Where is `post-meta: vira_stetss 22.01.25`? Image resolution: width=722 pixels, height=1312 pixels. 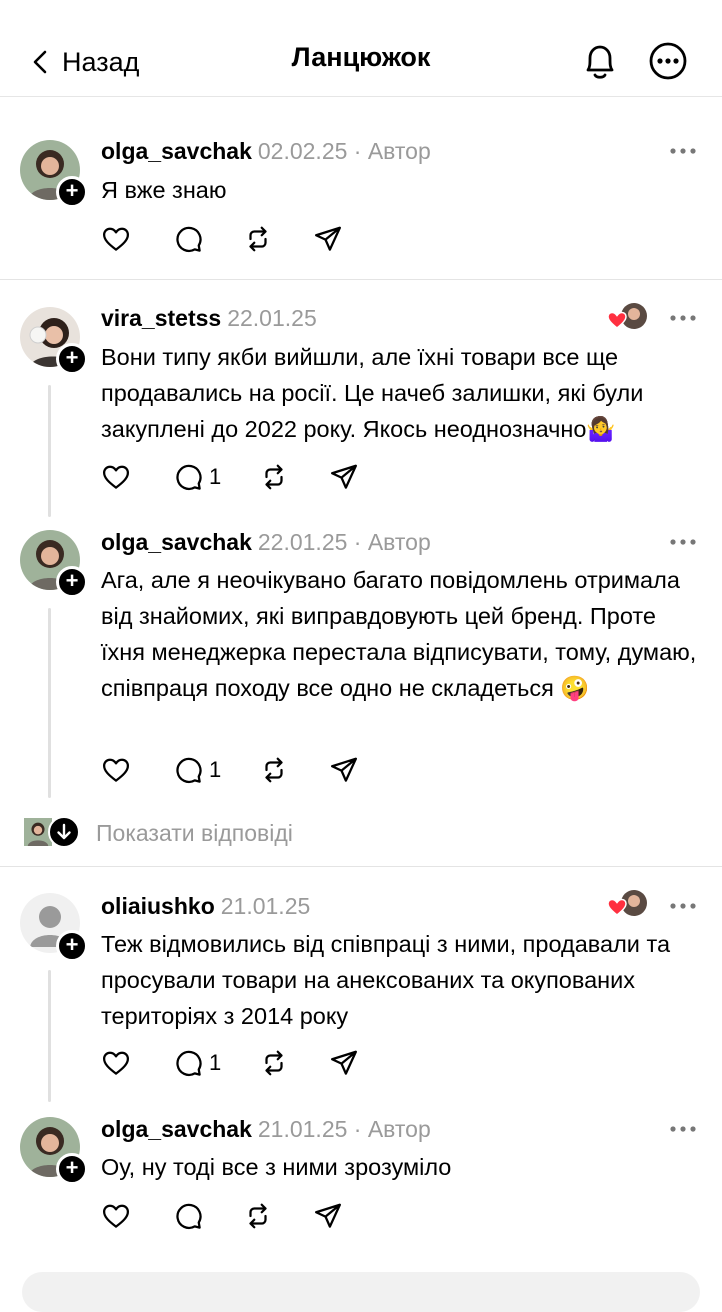
post-meta: vira_stetss 22.01.25 is located at coordinates (209, 318).